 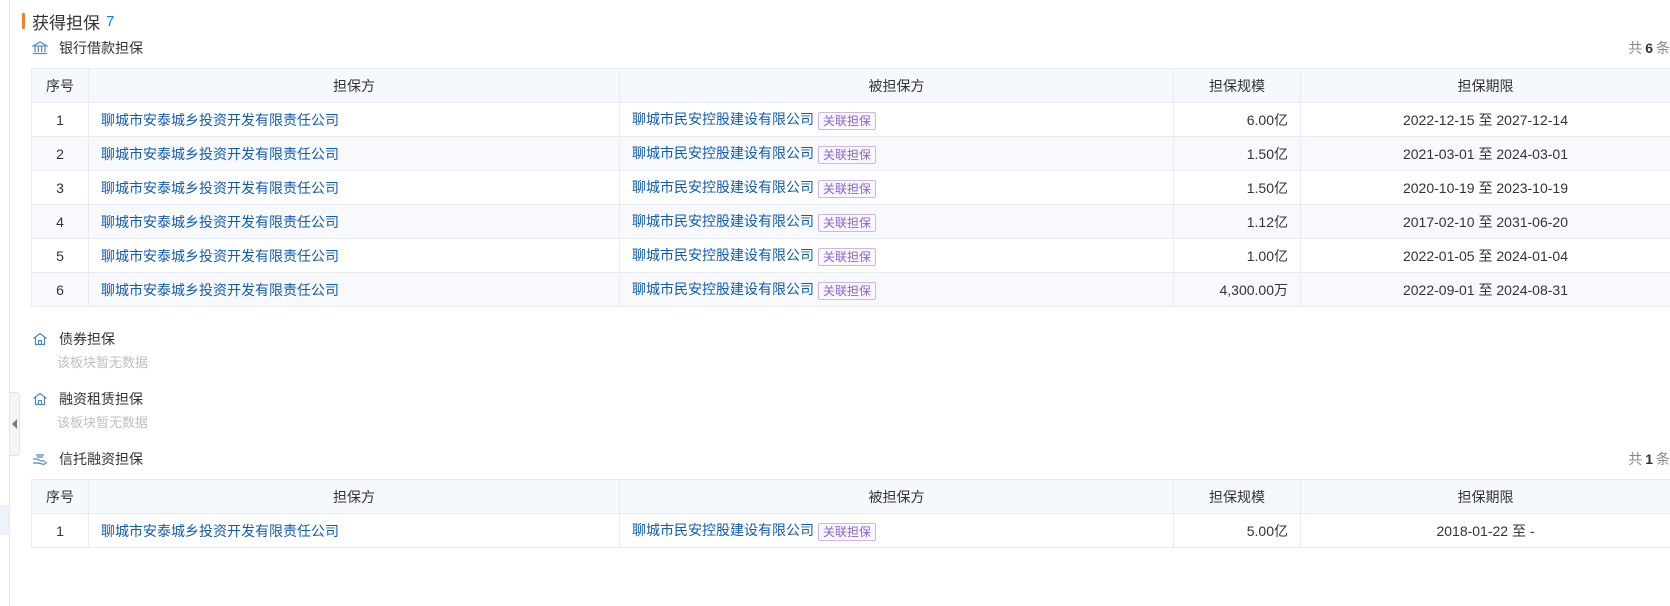 I want to click on row-index: 5, so click(x=60, y=255).